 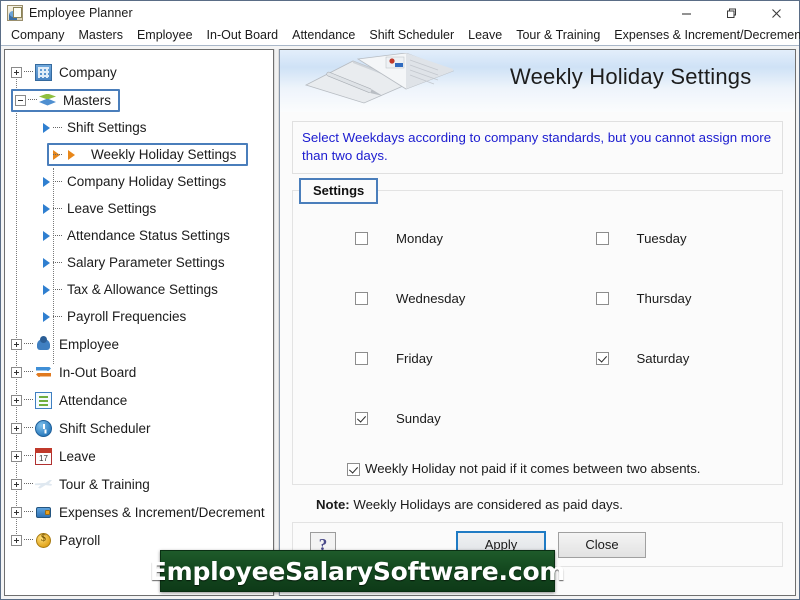 I want to click on weekday-row-empty-cell, so click(x=660, y=435).